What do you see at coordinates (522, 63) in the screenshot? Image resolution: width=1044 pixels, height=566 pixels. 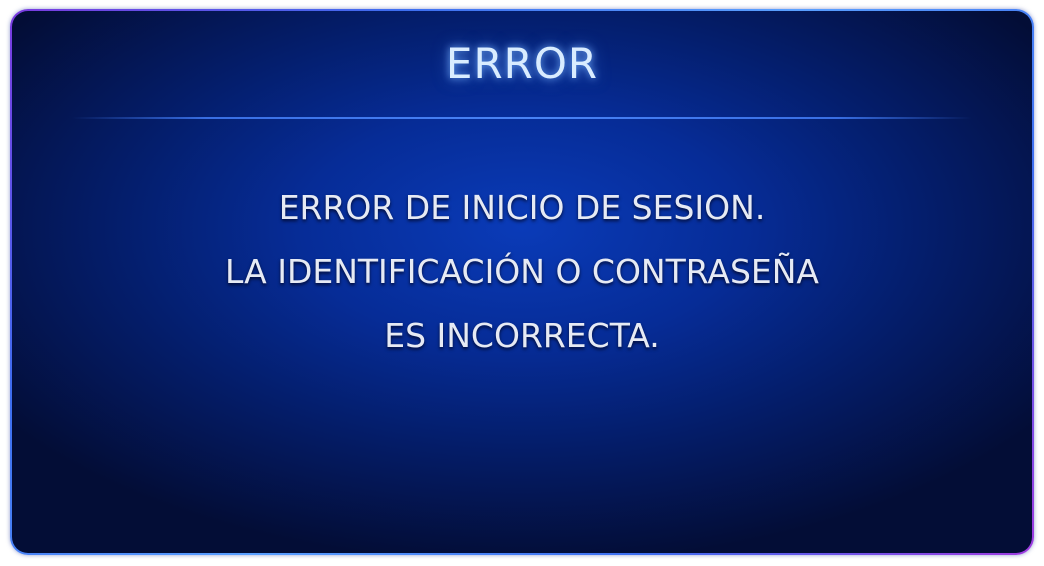 I see `dialog-title: ERROR` at bounding box center [522, 63].